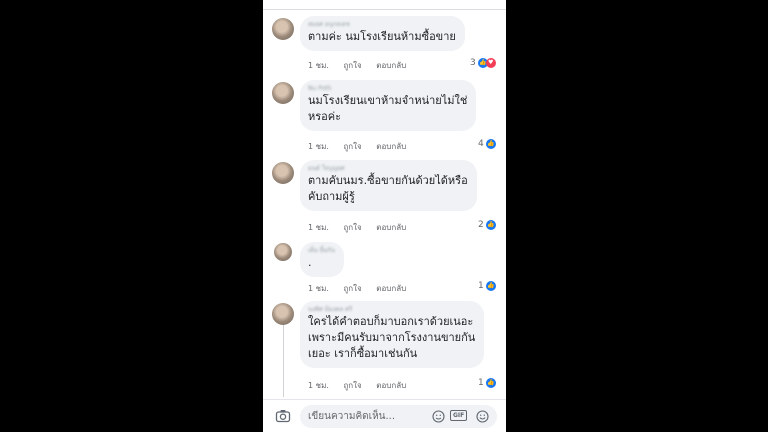  Describe the element at coordinates (459, 415) in the screenshot. I see `gif-button: GIF` at that location.